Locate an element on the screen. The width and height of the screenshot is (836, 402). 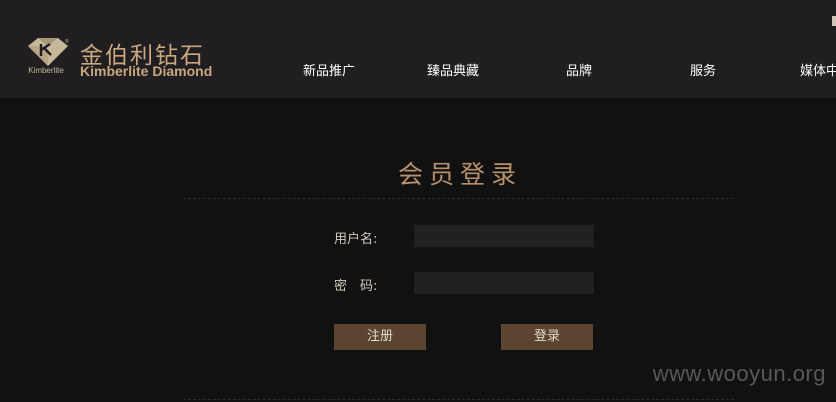
nav-item-new-products: 新品推广 is located at coordinates (329, 69).